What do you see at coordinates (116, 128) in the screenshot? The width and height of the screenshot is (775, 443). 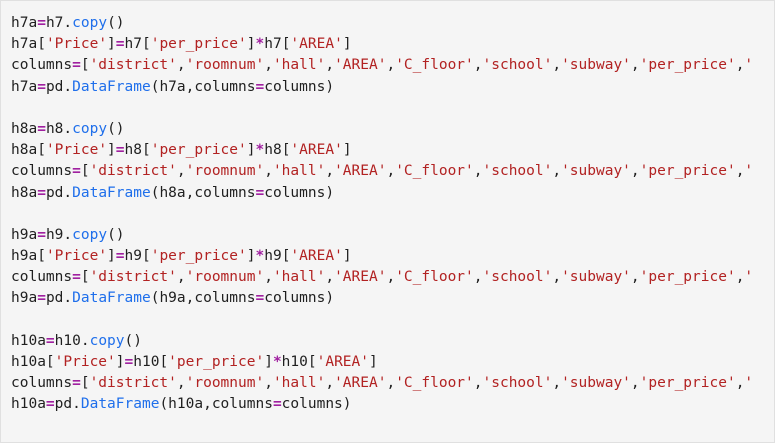 I see `code-token: ()` at bounding box center [116, 128].